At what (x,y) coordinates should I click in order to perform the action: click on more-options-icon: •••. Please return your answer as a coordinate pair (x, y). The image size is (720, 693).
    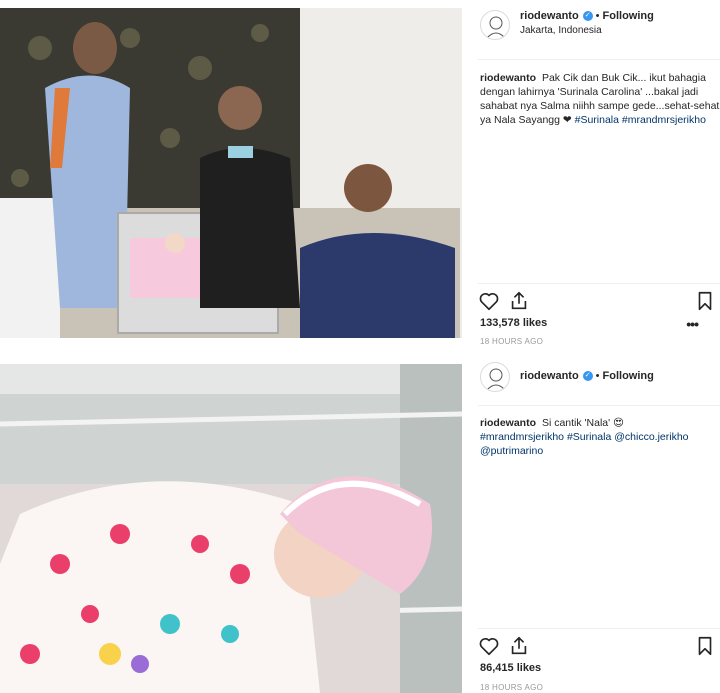
    Looking at the image, I should click on (692, 324).